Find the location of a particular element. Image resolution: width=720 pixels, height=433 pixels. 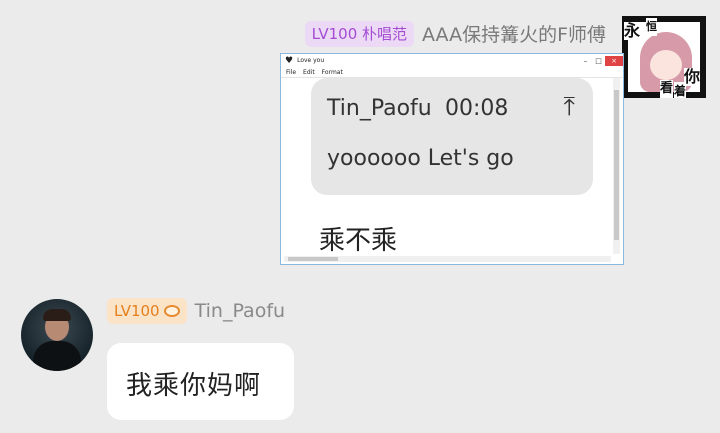

arrow-up-icon: ⤒ is located at coordinates (569, 107).